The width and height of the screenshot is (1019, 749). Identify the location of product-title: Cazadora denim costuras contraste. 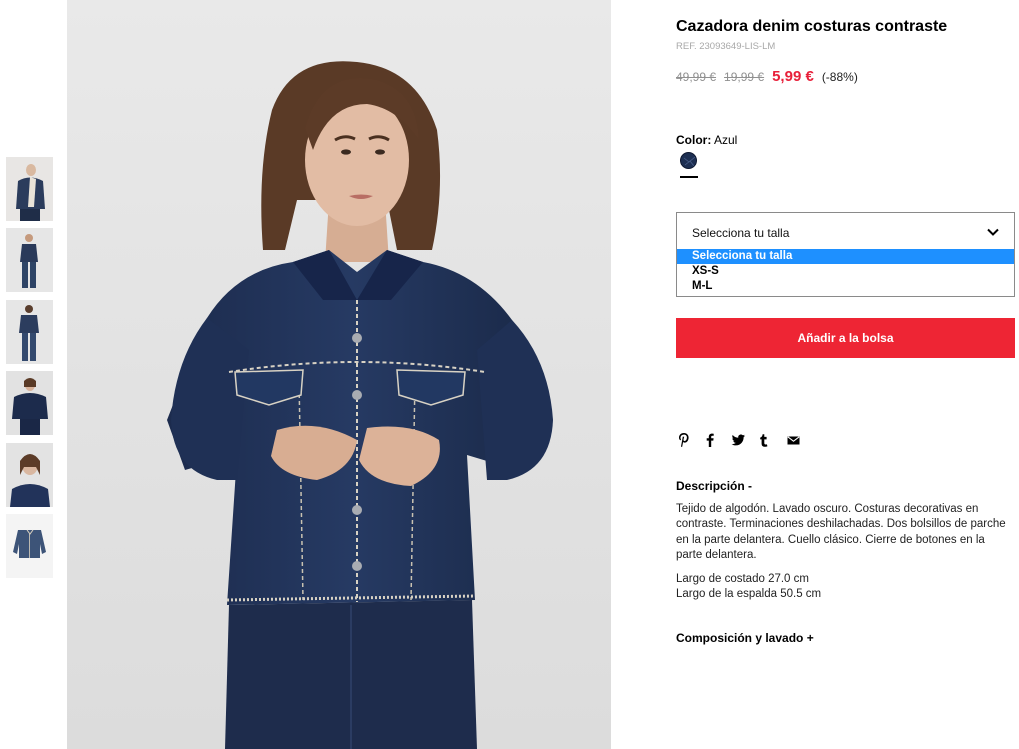
(812, 26).